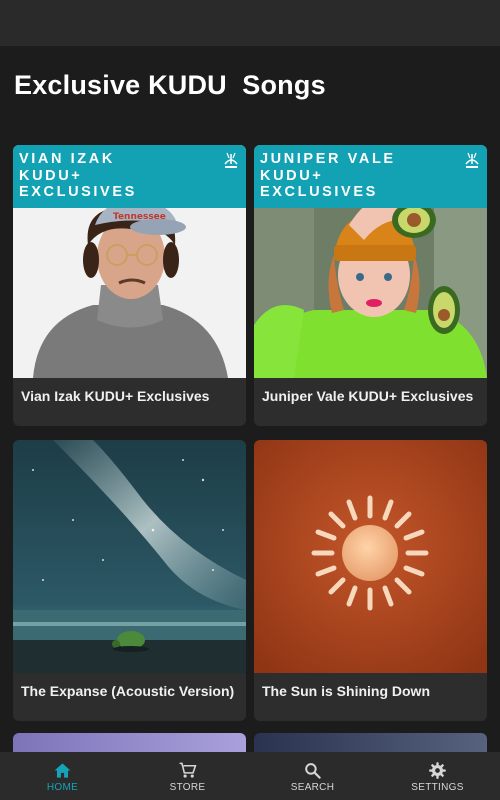 The width and height of the screenshot is (500, 800). I want to click on search-icon, so click(313, 771).